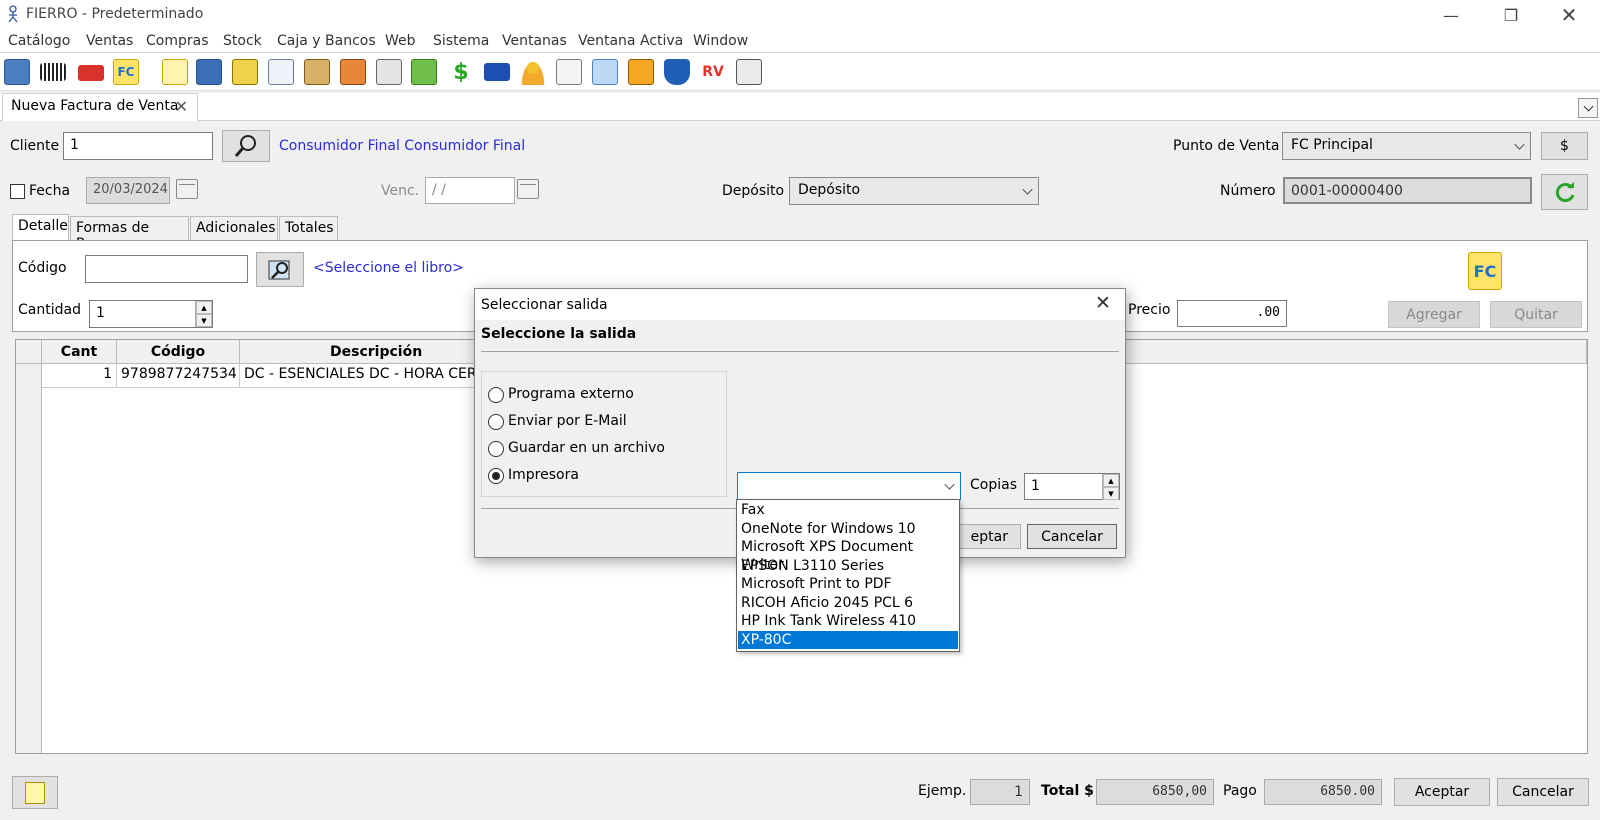 The width and height of the screenshot is (1600, 820). I want to click on truck-icon, so click(91, 73).